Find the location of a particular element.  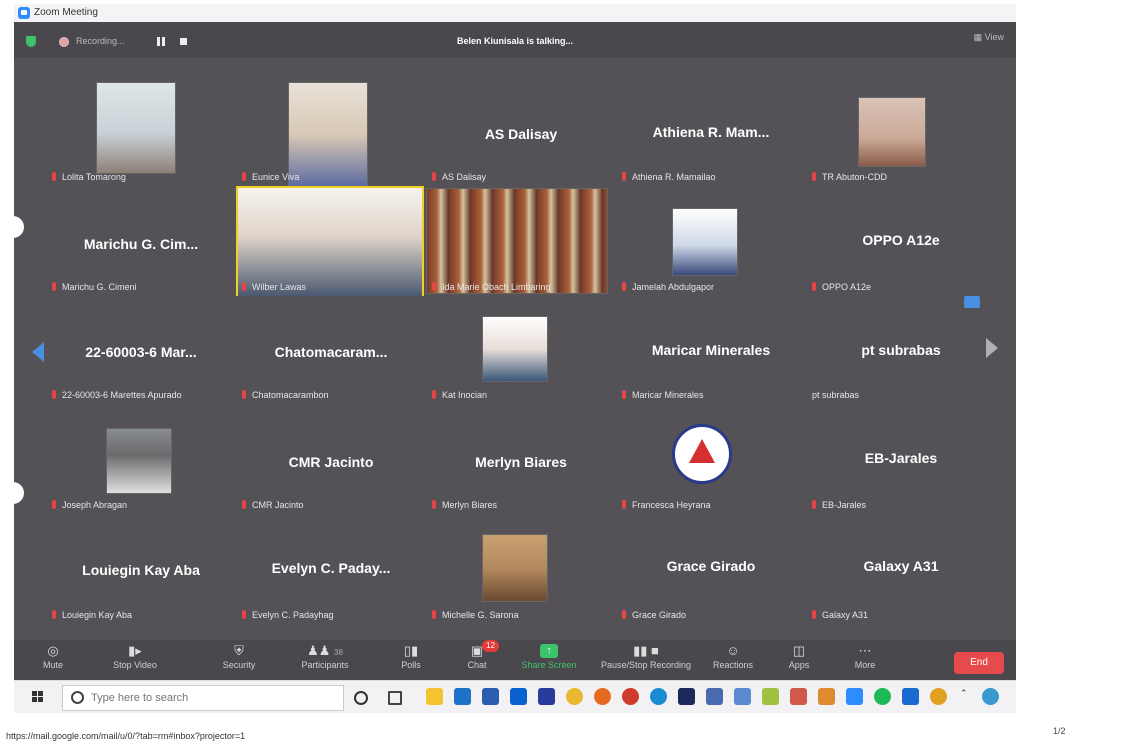

pause-stop-recording-button: ▮▮ ■ Pause/Stop Recording is located at coordinates (646, 662).